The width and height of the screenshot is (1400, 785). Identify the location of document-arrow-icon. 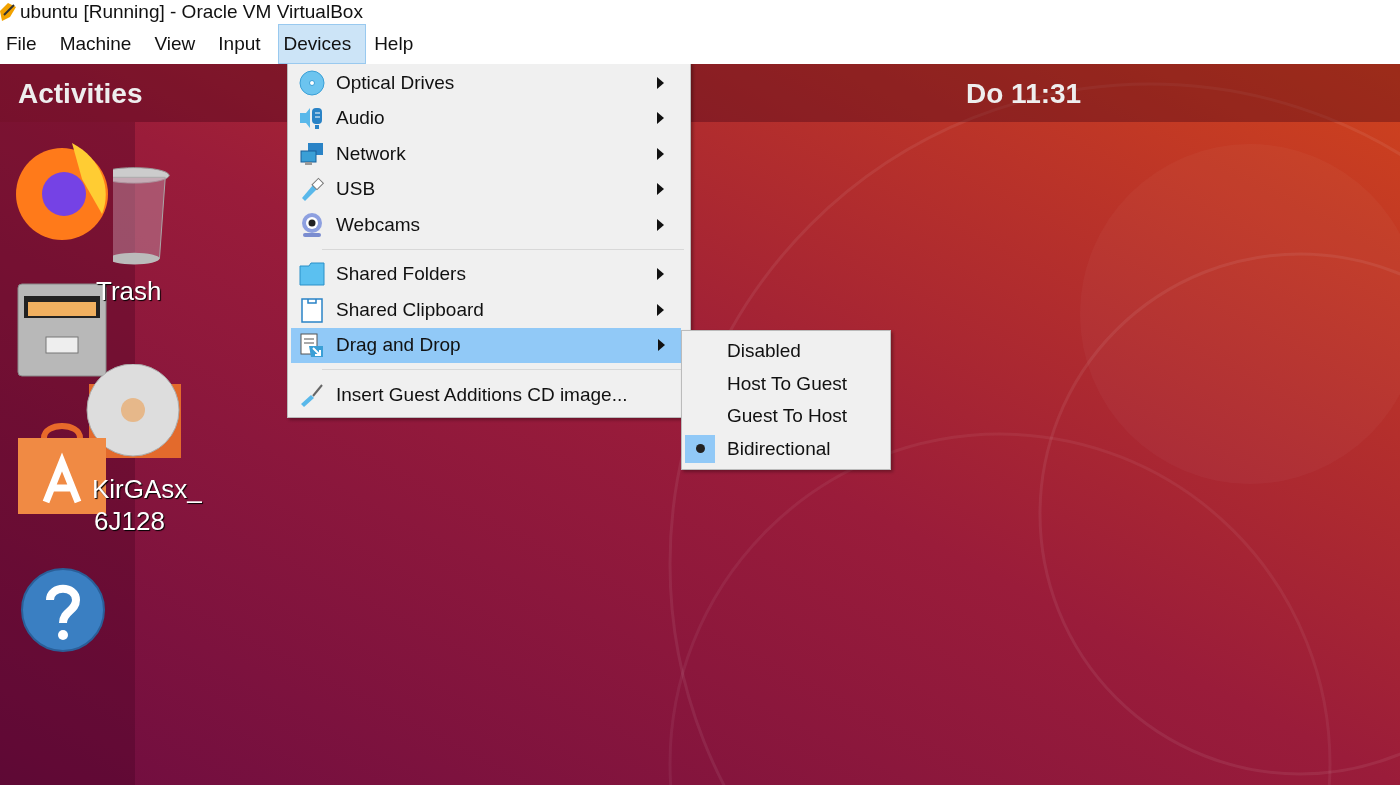
(312, 345).